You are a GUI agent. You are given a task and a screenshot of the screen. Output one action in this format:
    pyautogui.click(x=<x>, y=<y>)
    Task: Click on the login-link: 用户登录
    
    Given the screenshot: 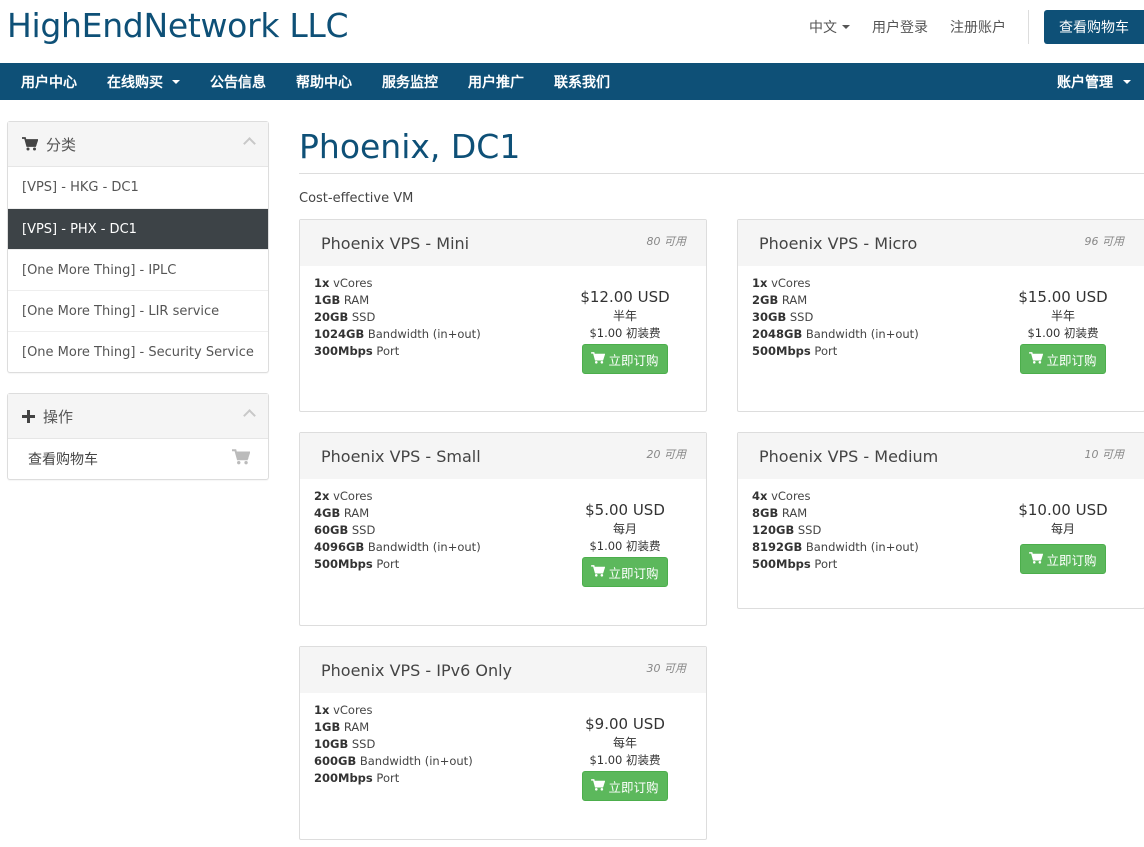 What is the action you would take?
    pyautogui.click(x=900, y=27)
    